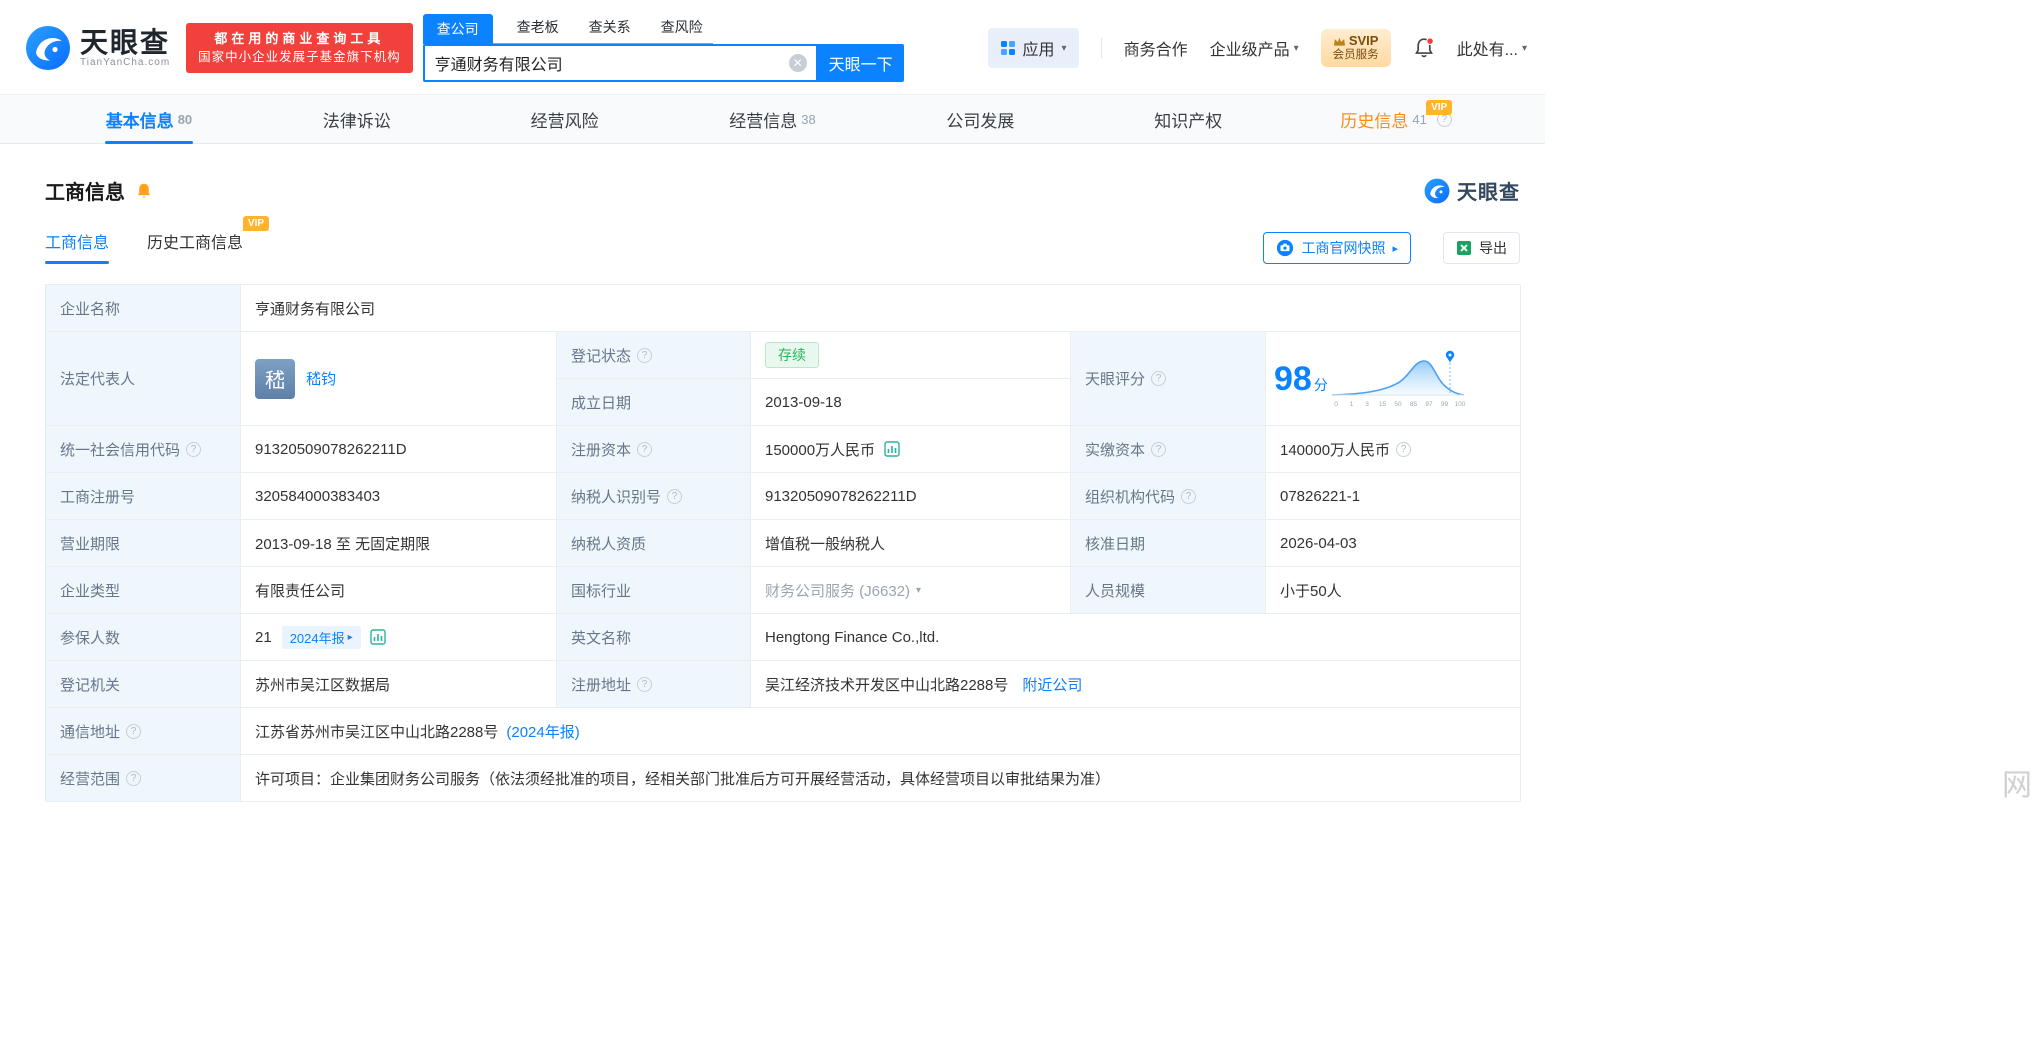  Describe the element at coordinates (1254, 48) in the screenshot. I see `nav-enterprise: 企业级产品 ▾` at that location.